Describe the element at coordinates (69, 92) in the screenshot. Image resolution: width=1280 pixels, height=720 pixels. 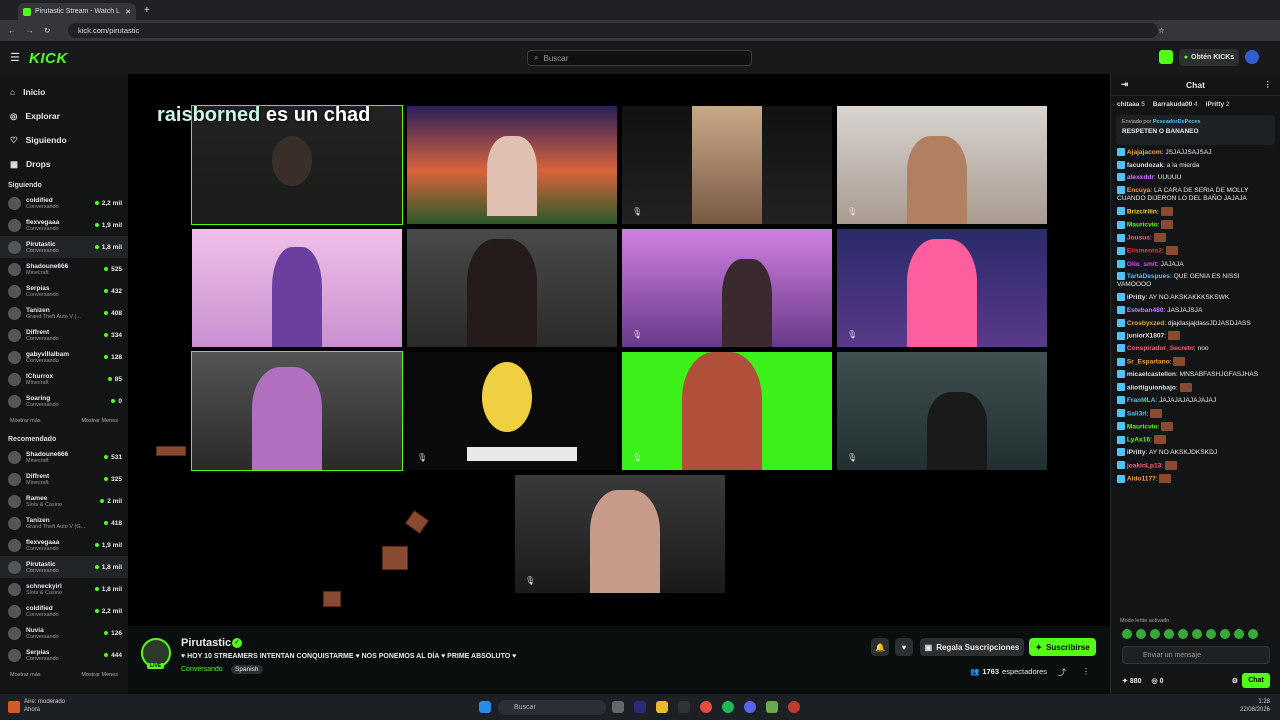
I see `nav-home: ⌂ Inicio` at that location.